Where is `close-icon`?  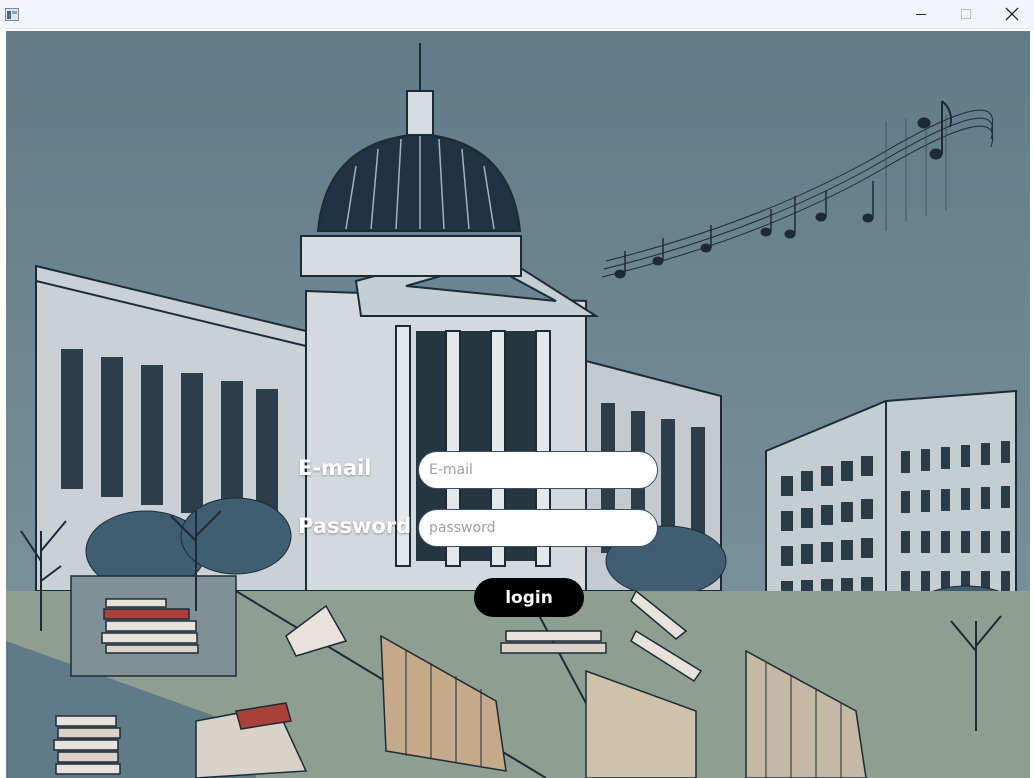
close-icon is located at coordinates (1012, 14).